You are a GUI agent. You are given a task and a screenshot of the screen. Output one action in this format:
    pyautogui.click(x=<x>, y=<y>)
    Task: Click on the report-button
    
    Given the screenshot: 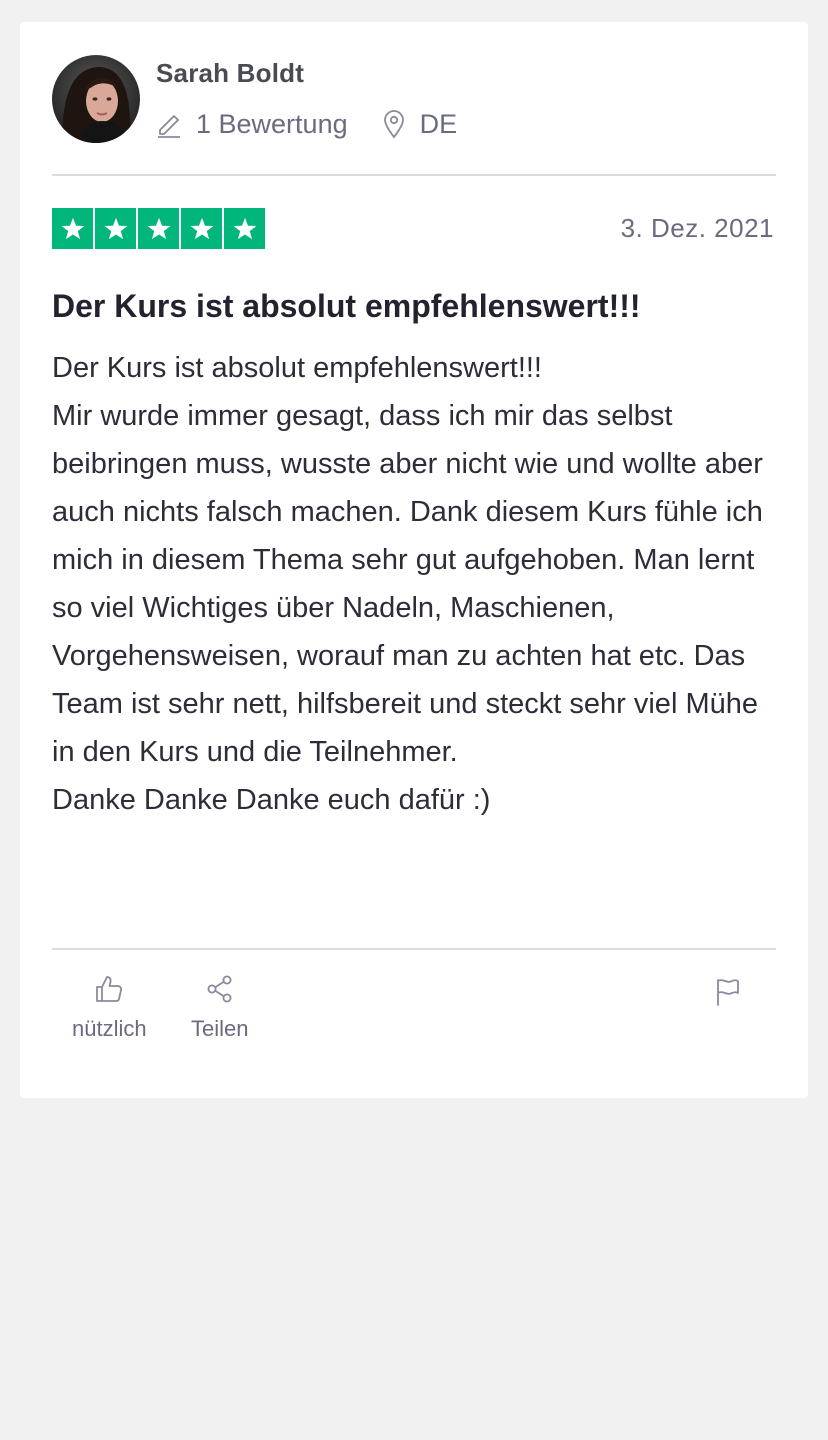 What is the action you would take?
    pyautogui.click(x=728, y=994)
    